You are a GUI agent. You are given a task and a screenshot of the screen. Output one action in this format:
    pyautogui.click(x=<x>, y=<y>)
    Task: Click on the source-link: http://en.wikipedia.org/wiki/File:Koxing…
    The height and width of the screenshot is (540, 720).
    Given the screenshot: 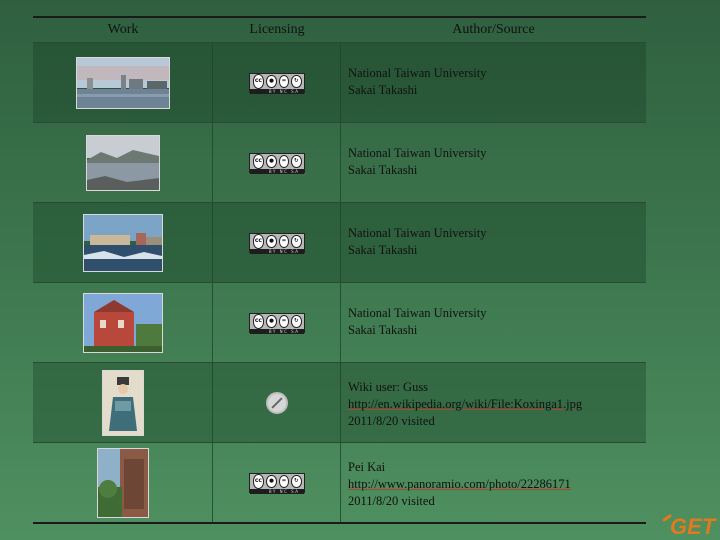 What is the action you would take?
    pyautogui.click(x=497, y=404)
    